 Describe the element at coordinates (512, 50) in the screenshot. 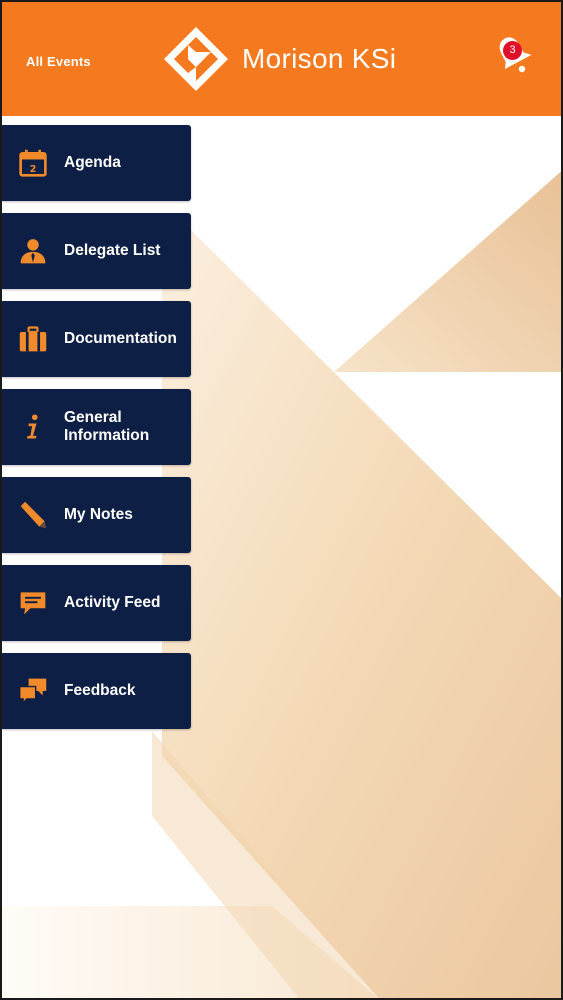

I see `notification-count-badge: 3` at that location.